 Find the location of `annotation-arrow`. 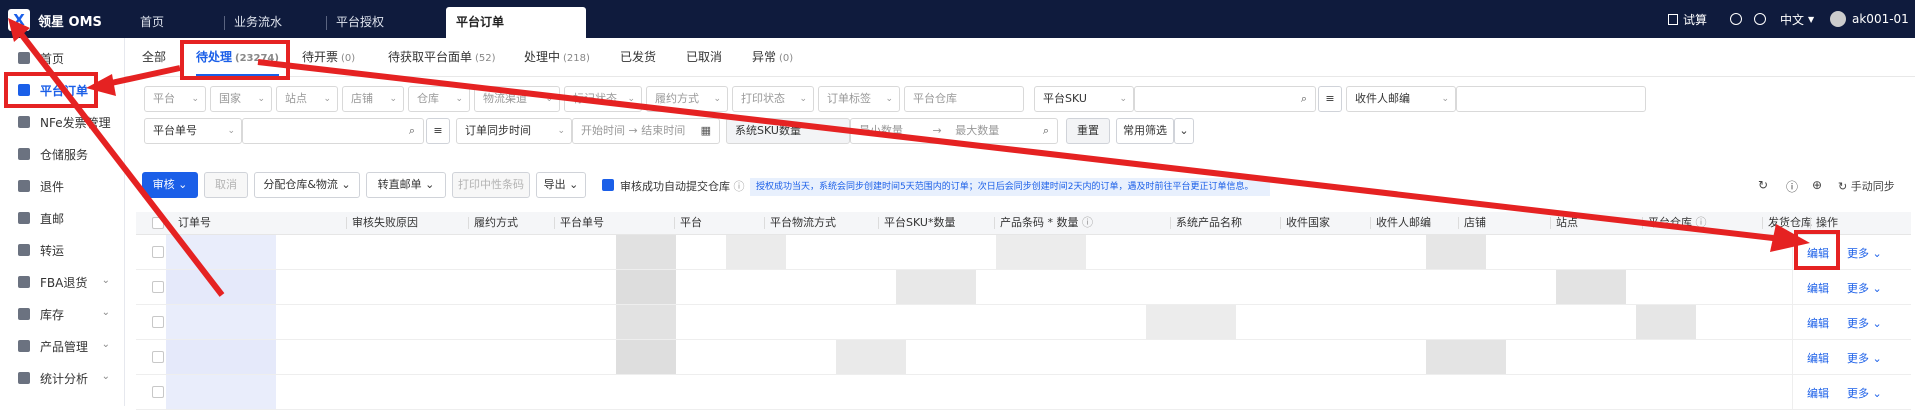

annotation-arrow is located at coordinates (141, 76).